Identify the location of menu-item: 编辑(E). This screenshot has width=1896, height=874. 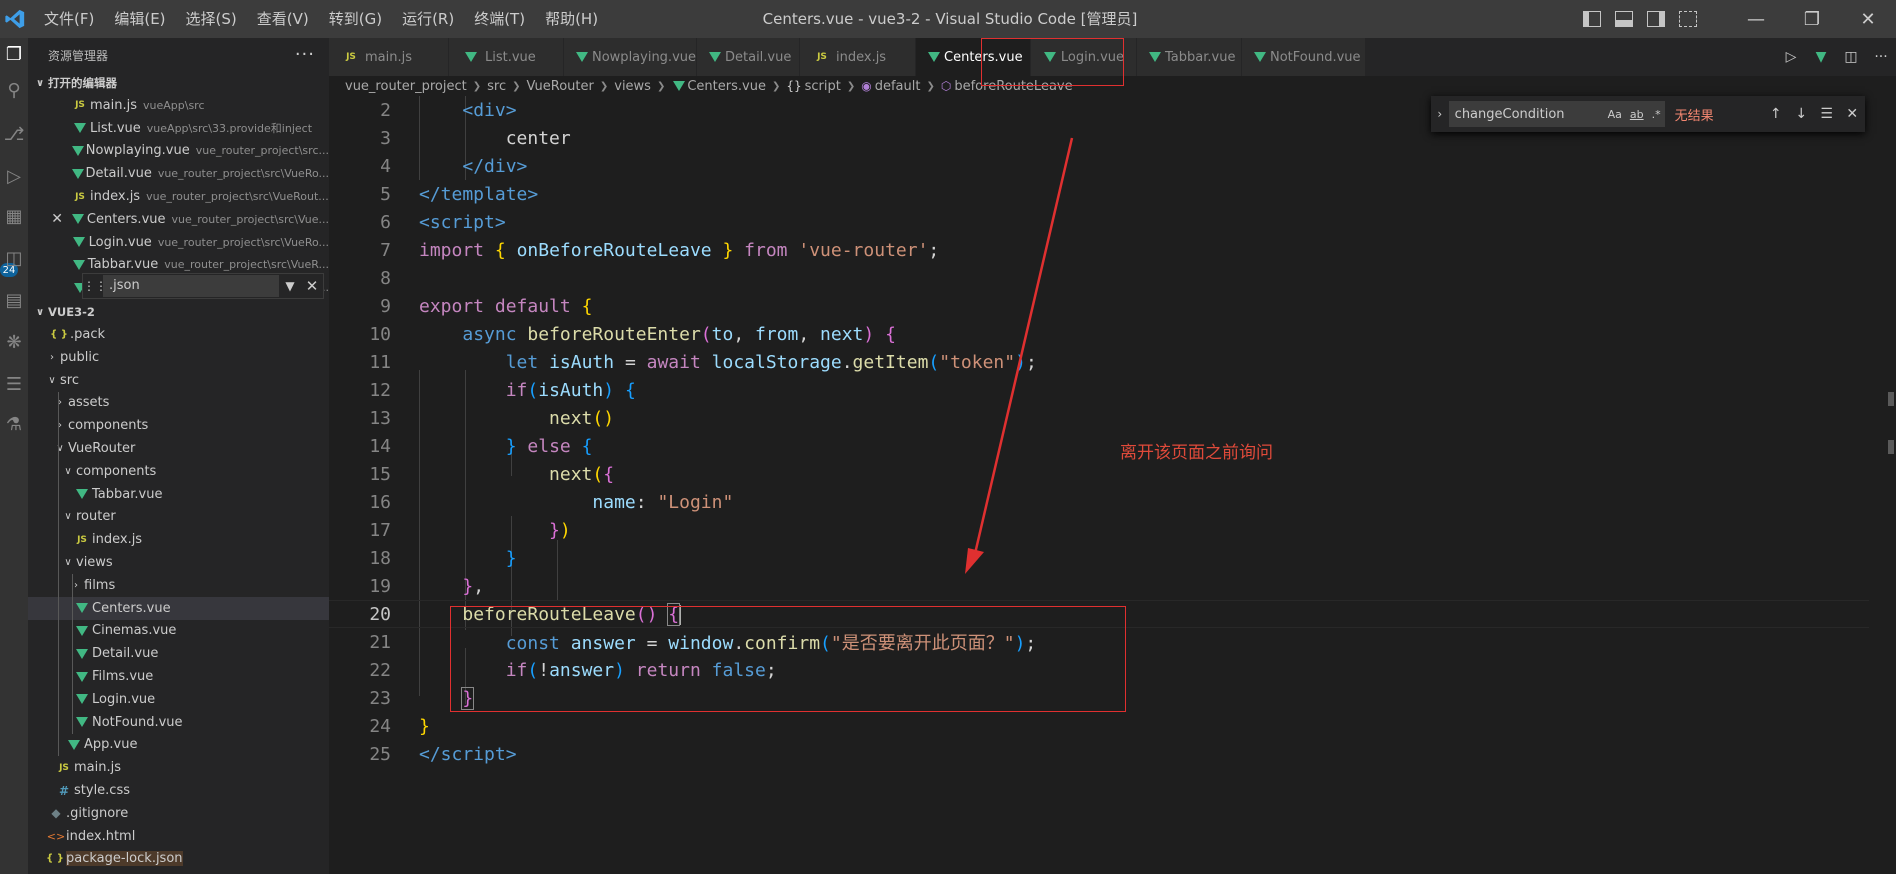
(139, 19).